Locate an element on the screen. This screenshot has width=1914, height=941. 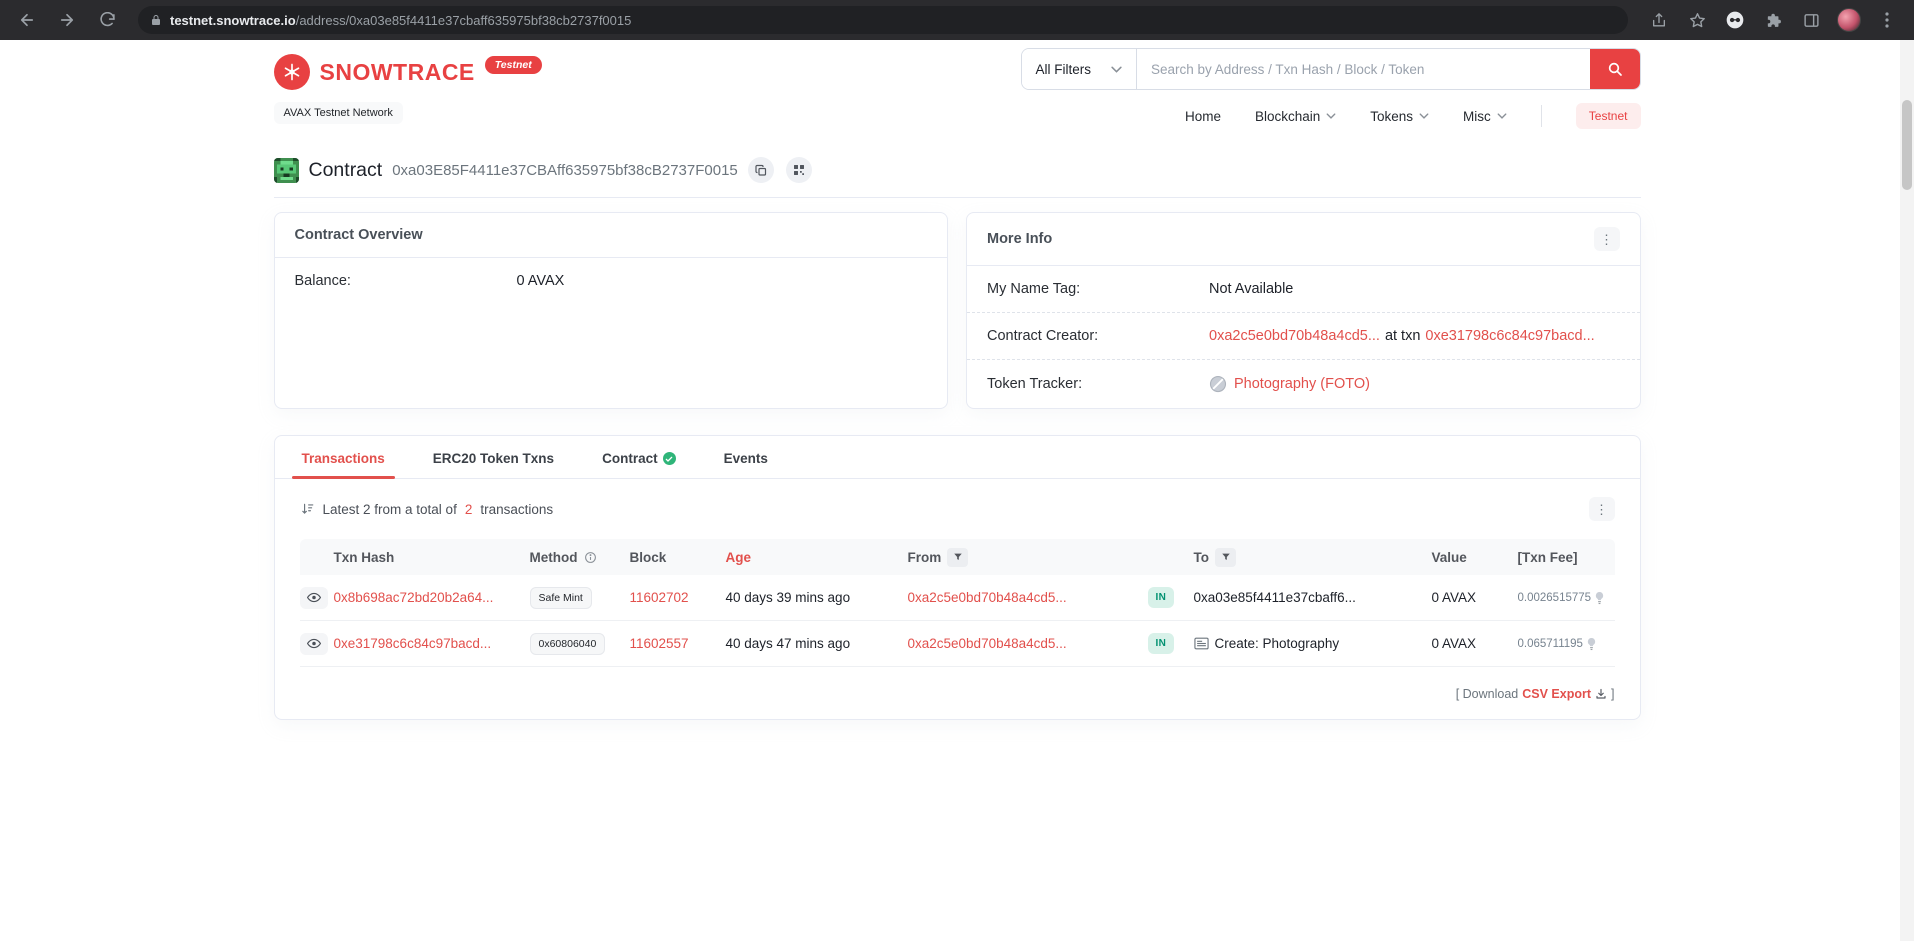
to-filter-button is located at coordinates (1225, 557).